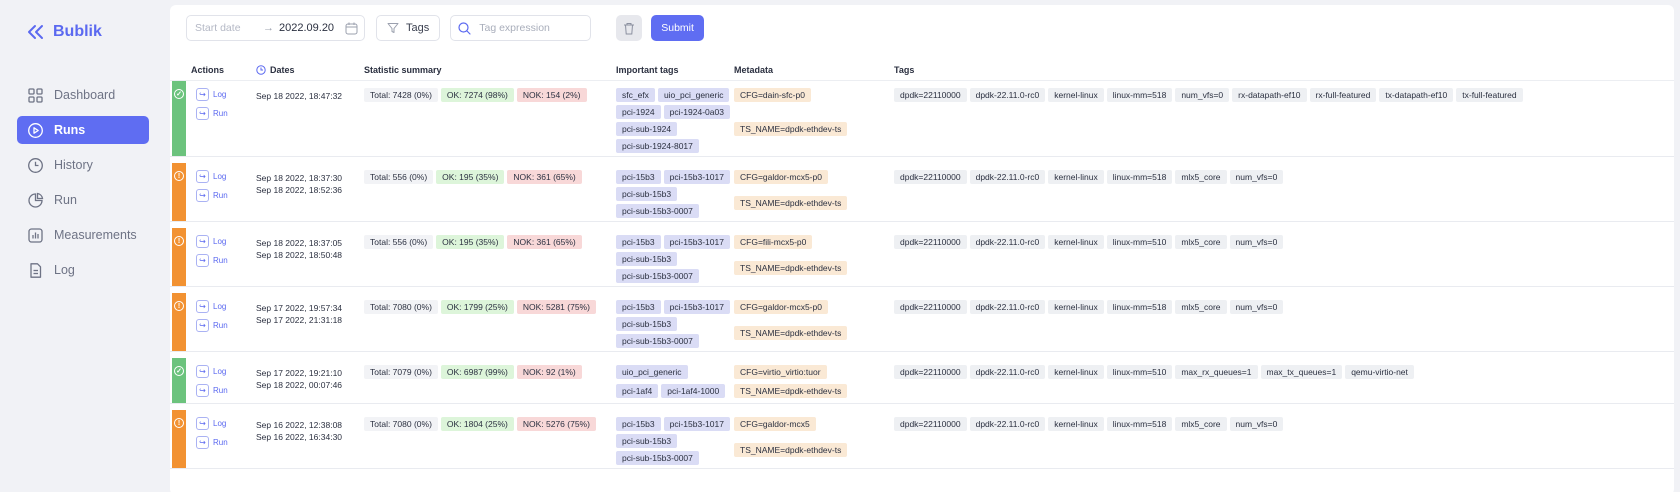 The image size is (1680, 492). I want to click on ok-badge: OK: 6987 (99%), so click(477, 372).